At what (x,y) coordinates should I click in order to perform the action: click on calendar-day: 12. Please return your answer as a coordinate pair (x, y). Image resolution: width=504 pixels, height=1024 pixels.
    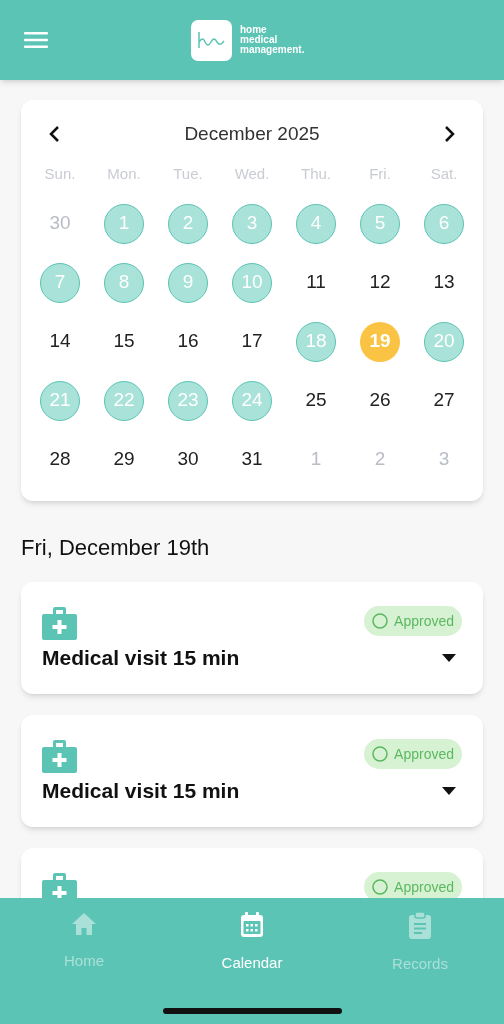
    Looking at the image, I should click on (380, 282).